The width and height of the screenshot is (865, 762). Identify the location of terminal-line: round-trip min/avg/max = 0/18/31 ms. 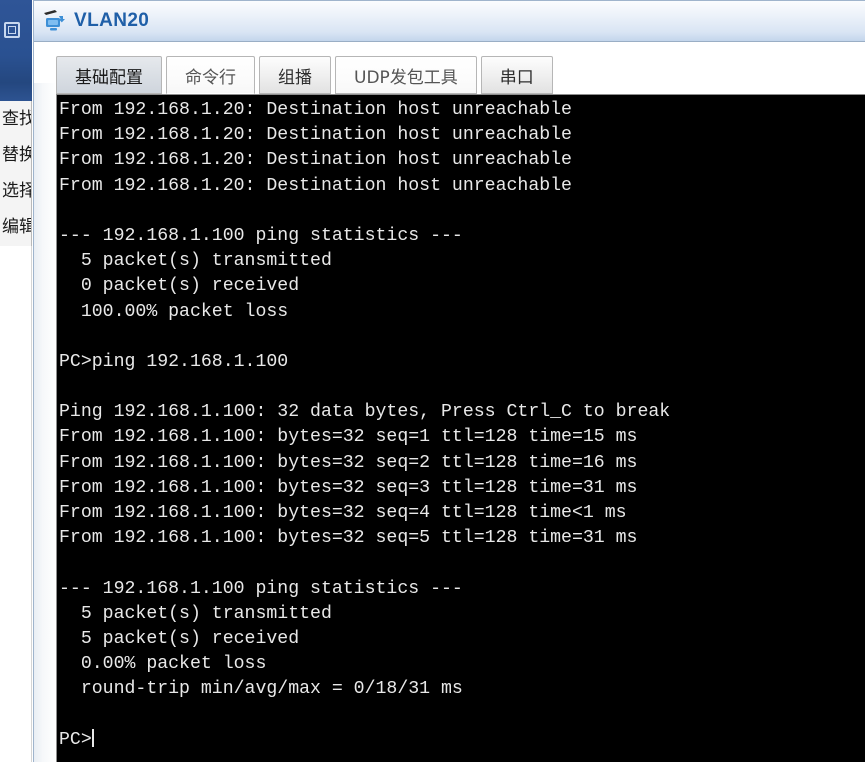
(261, 689).